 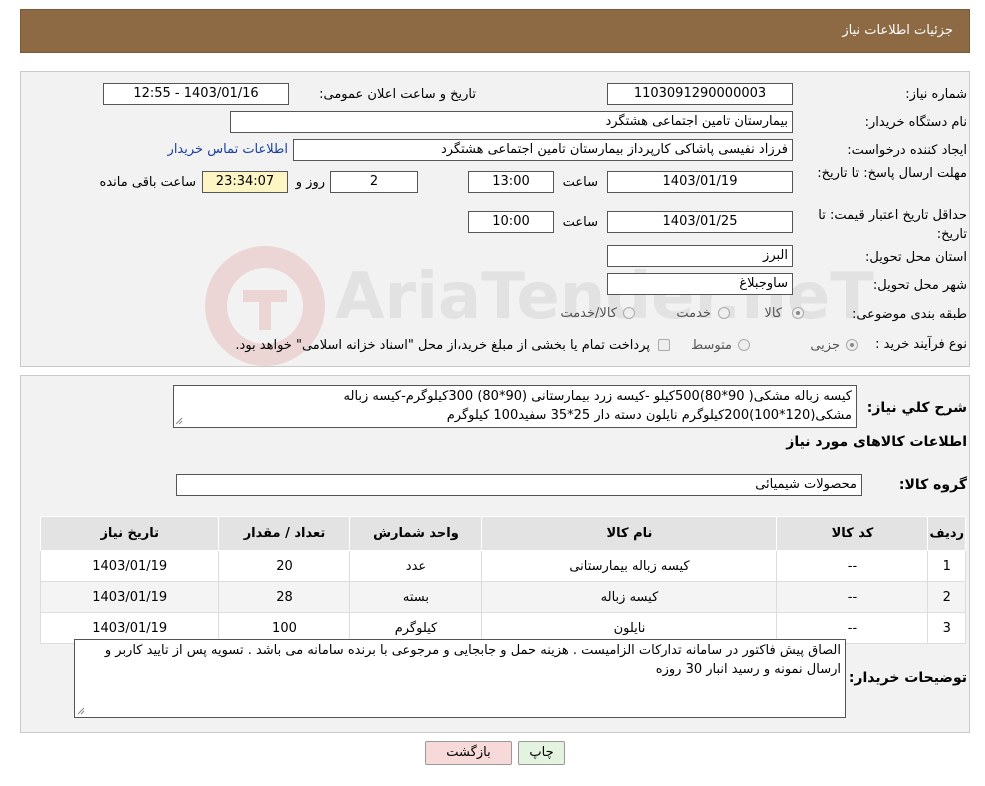 I want to click on summary-label: شرح کلي نياز:, so click(x=916, y=408).